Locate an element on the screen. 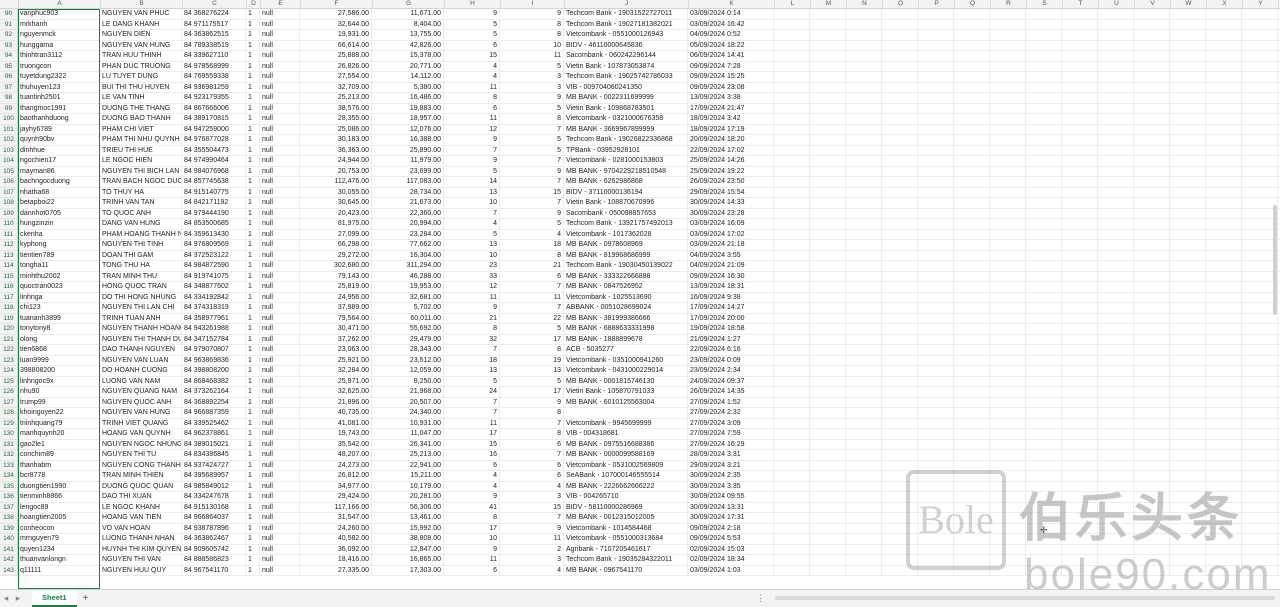  row-number: 117 is located at coordinates (9, 297).